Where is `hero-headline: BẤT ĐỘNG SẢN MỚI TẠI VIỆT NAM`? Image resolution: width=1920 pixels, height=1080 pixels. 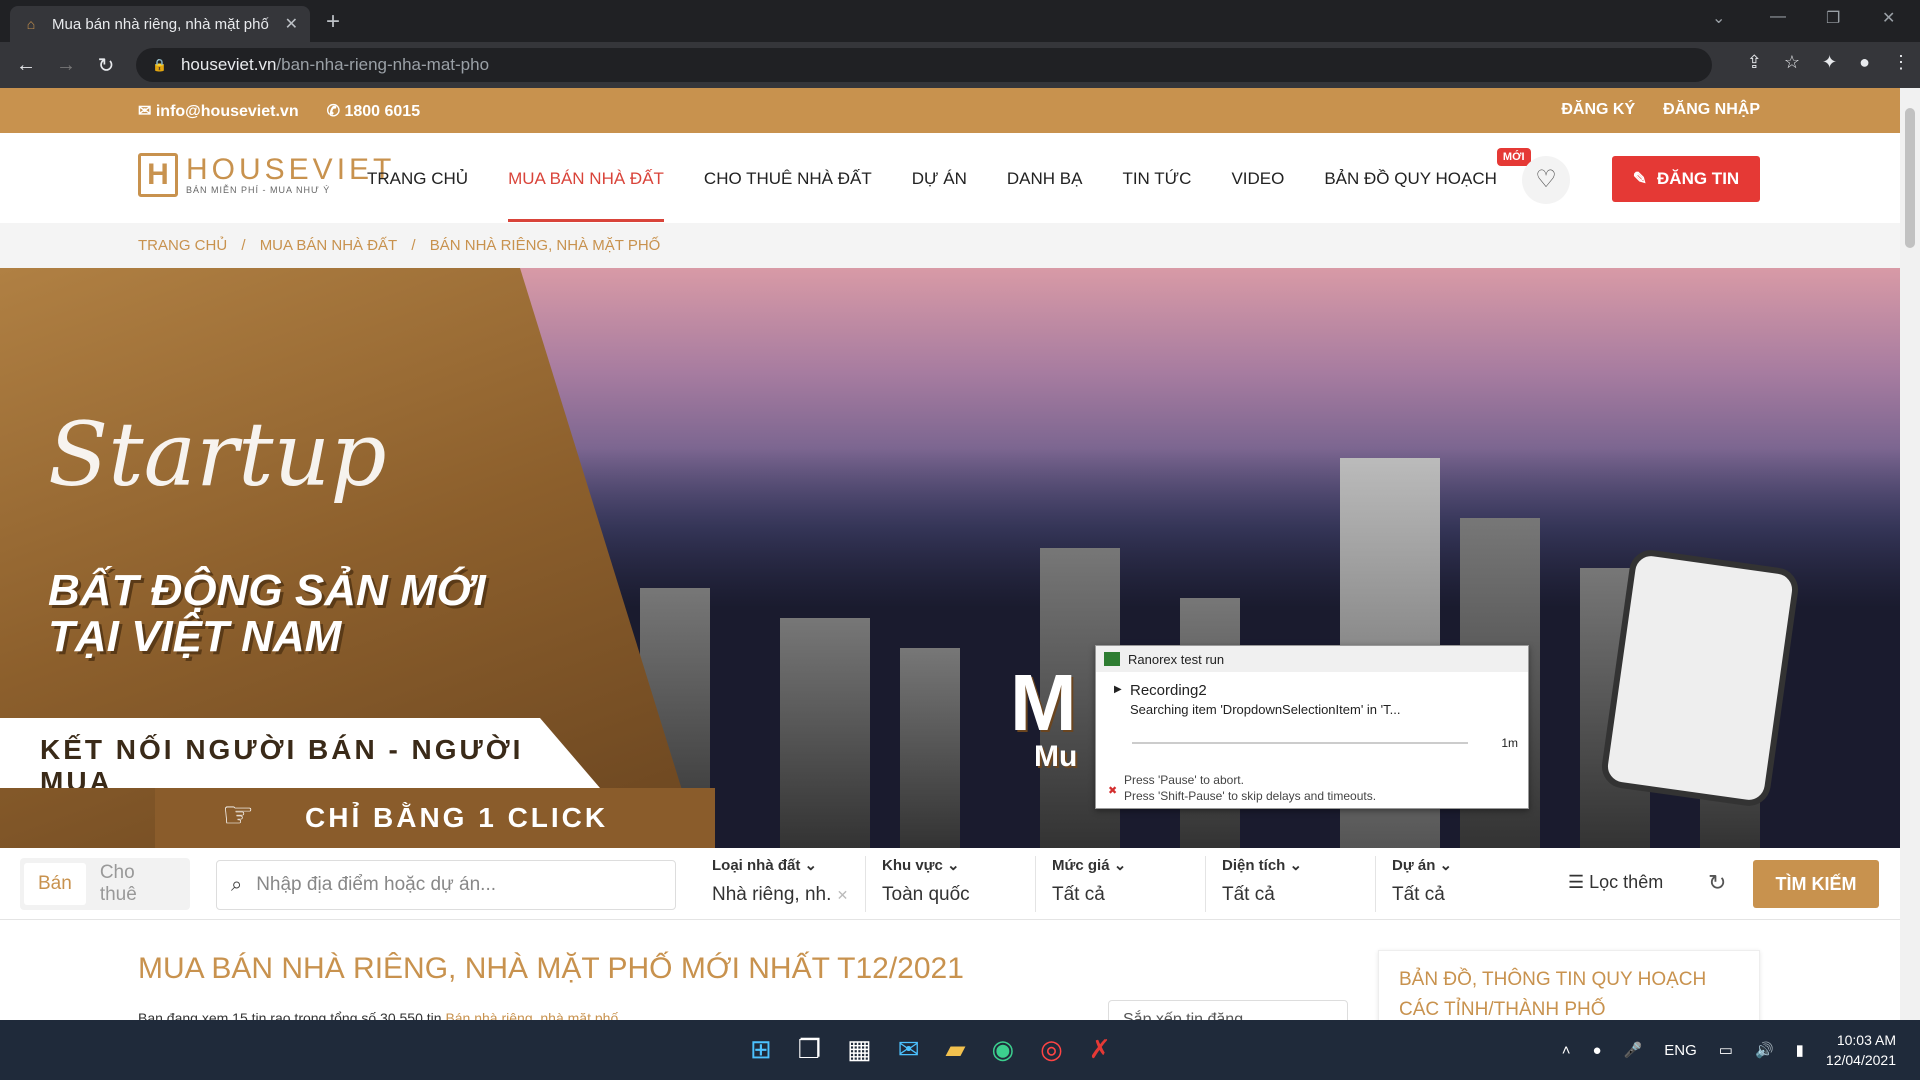 hero-headline: BẤT ĐỘNG SẢN MỚI TẠI VIỆT NAM is located at coordinates (267, 614).